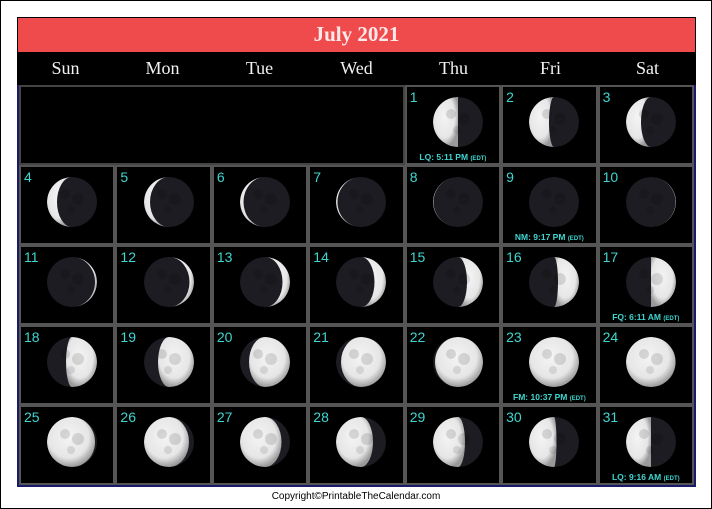 The width and height of the screenshot is (712, 509). Describe the element at coordinates (224, 337) in the screenshot. I see `day-number: 20` at that location.